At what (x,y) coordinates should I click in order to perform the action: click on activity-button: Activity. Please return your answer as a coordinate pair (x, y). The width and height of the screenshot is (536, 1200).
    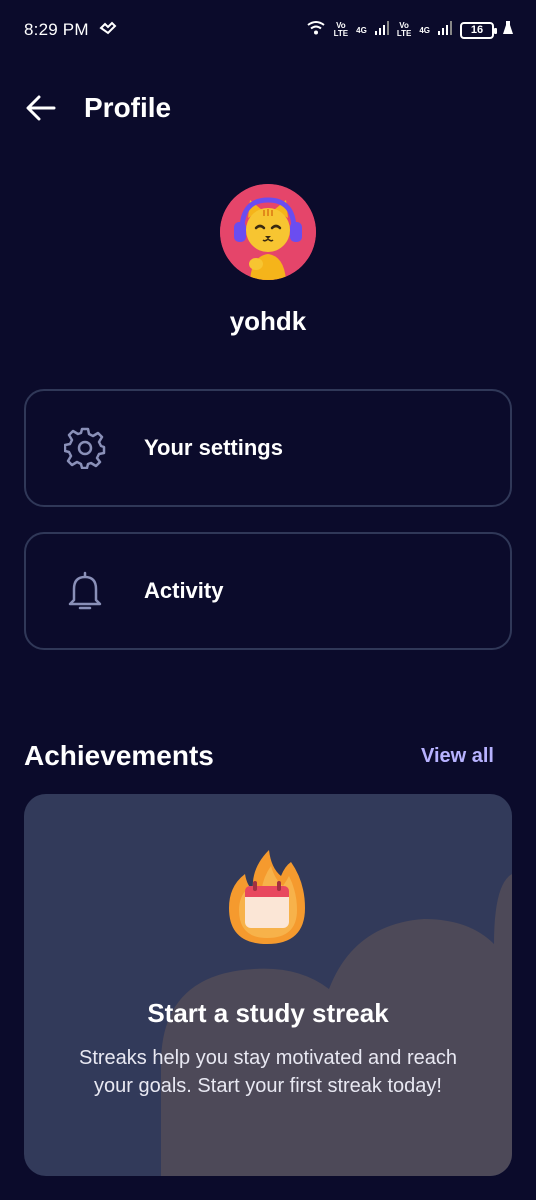
    Looking at the image, I should click on (268, 591).